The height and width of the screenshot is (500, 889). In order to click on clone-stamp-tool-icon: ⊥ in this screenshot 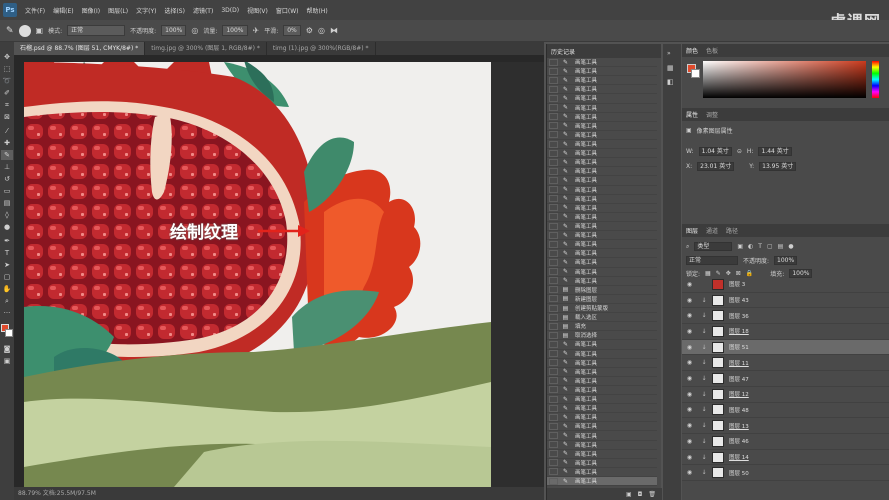, I will do `click(7, 167)`.